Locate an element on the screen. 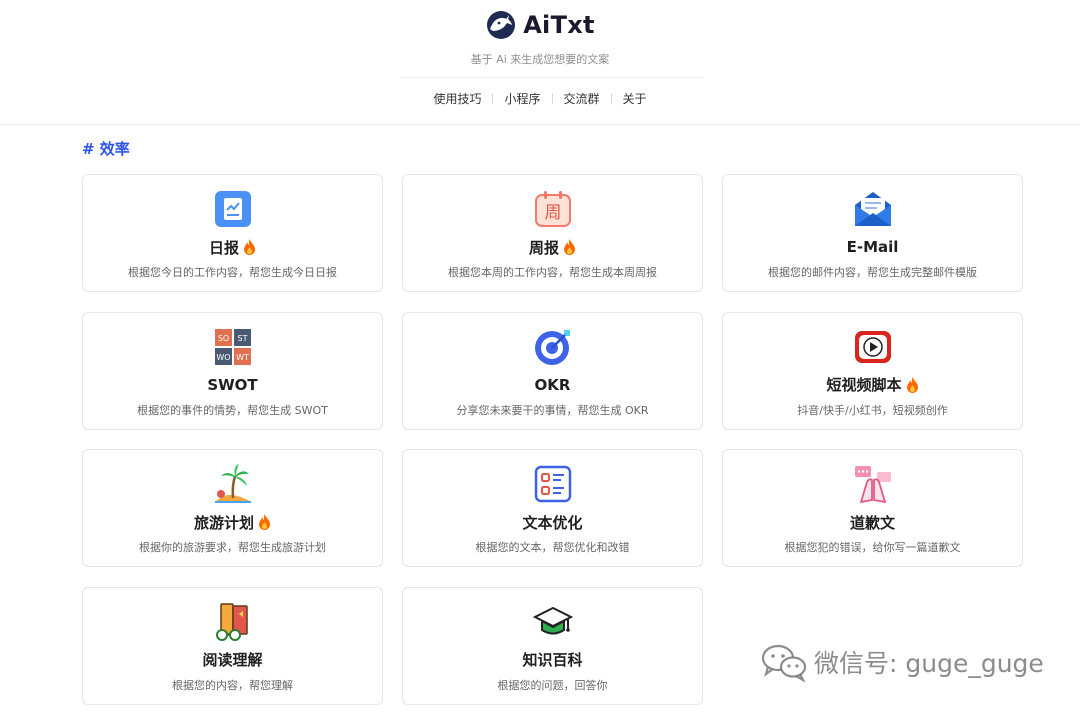  card-title: 旅游计划 is located at coordinates (232, 522).